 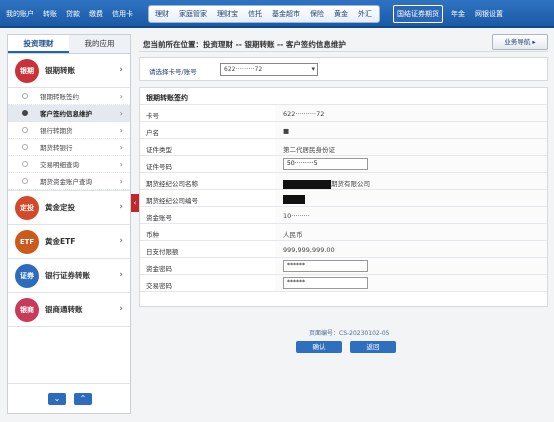 What do you see at coordinates (411, 164) in the screenshot?
I see `row-value-cell: 50··········5` at bounding box center [411, 164].